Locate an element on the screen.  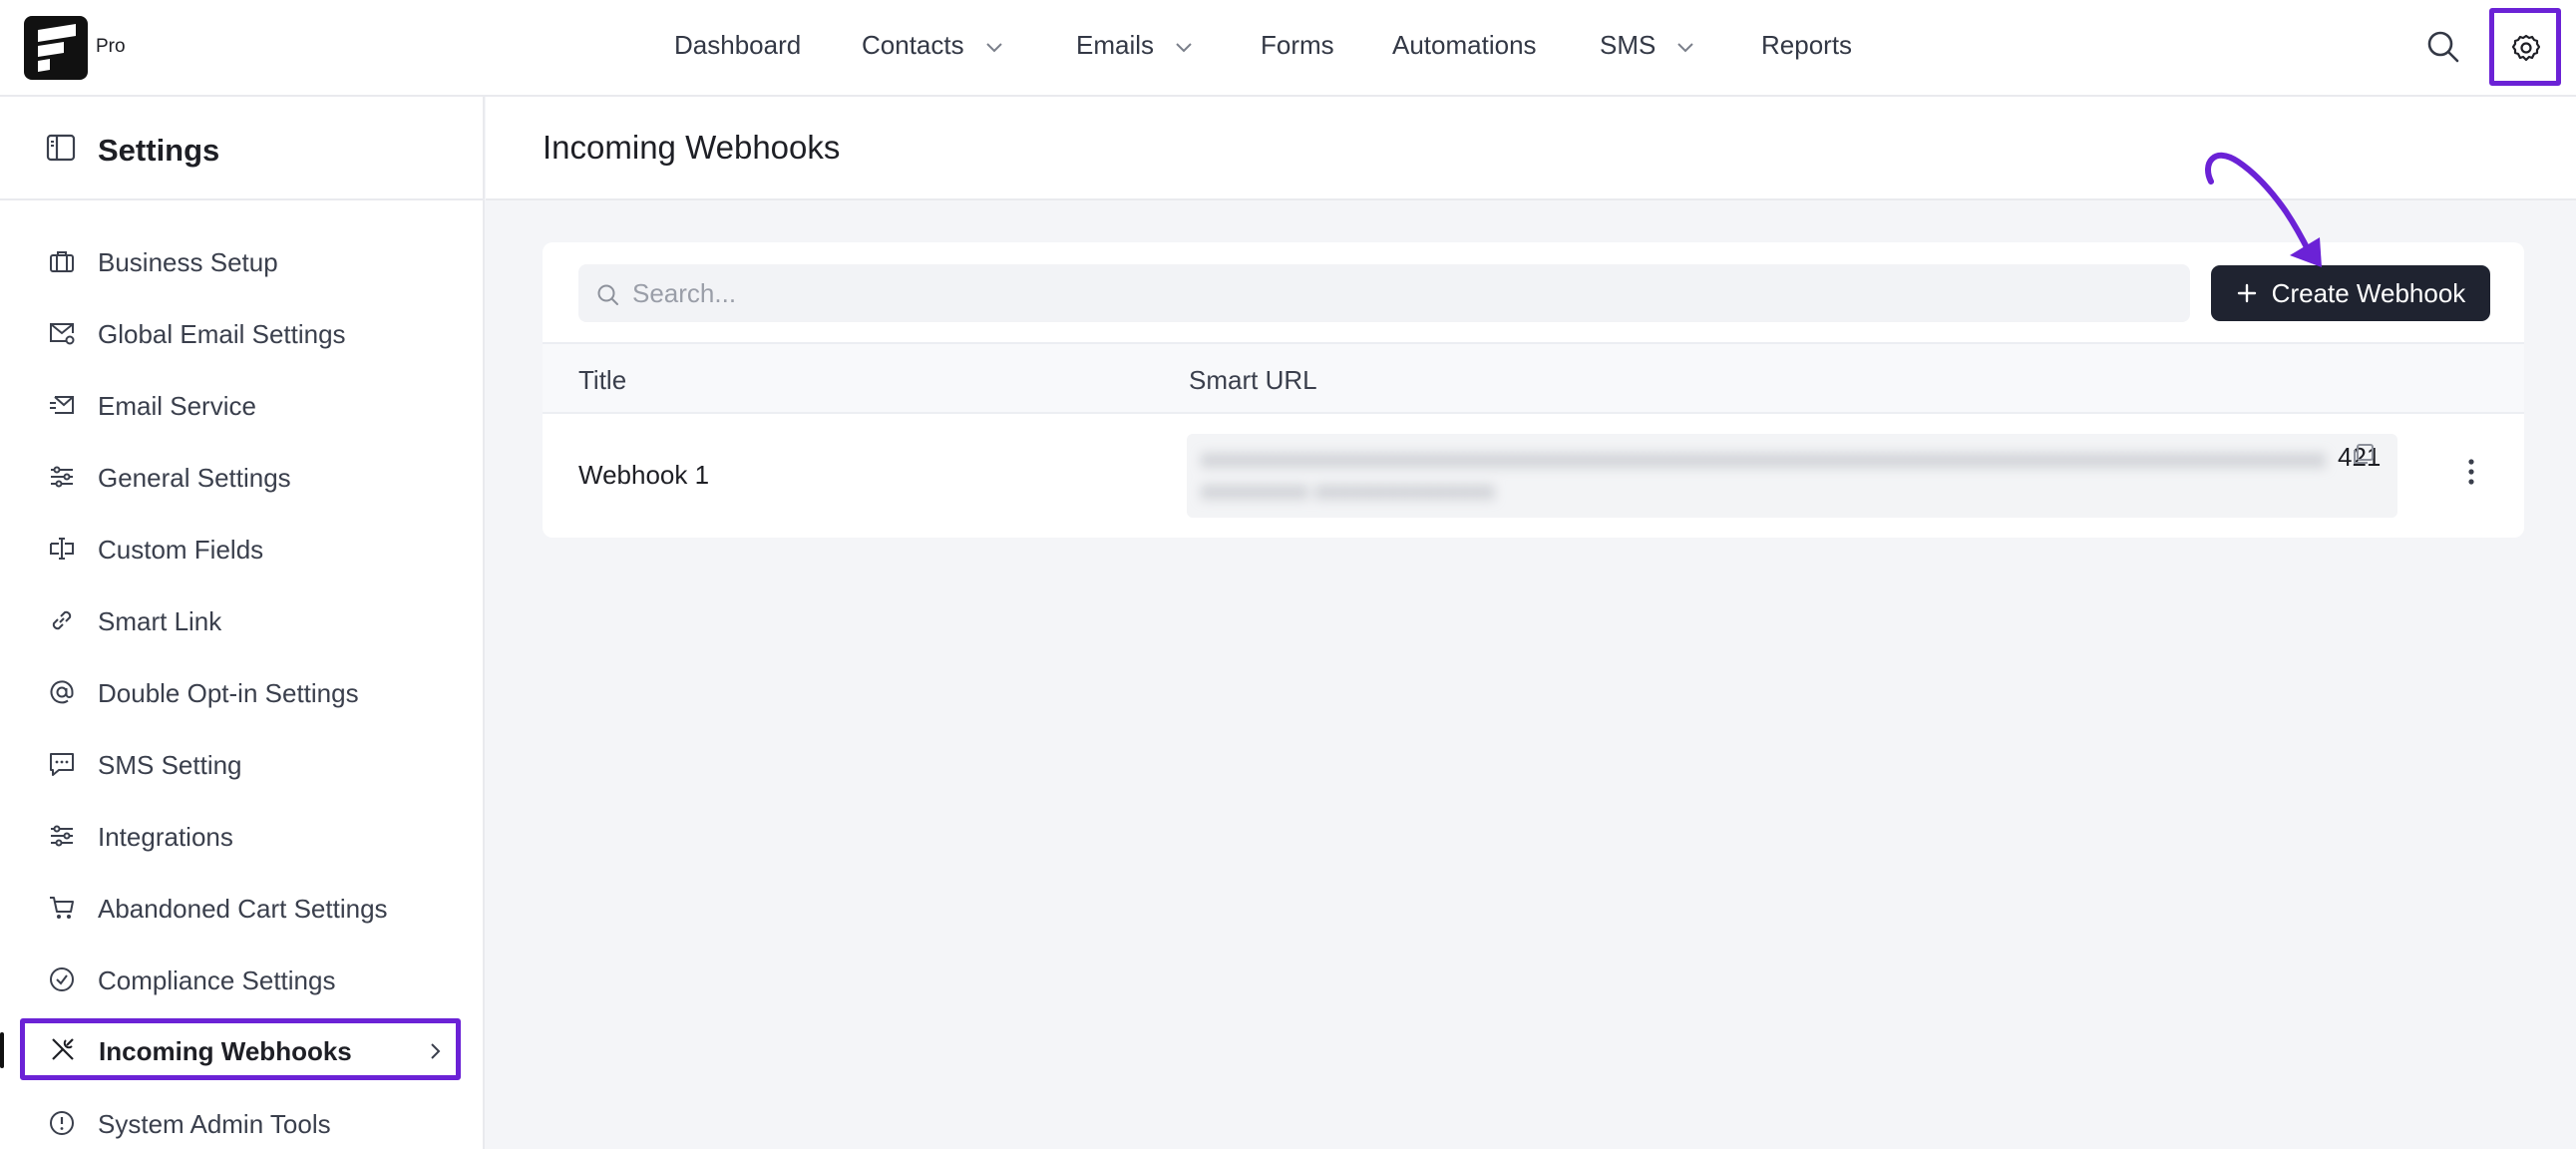
nav-label: Dashboard is located at coordinates (738, 45).